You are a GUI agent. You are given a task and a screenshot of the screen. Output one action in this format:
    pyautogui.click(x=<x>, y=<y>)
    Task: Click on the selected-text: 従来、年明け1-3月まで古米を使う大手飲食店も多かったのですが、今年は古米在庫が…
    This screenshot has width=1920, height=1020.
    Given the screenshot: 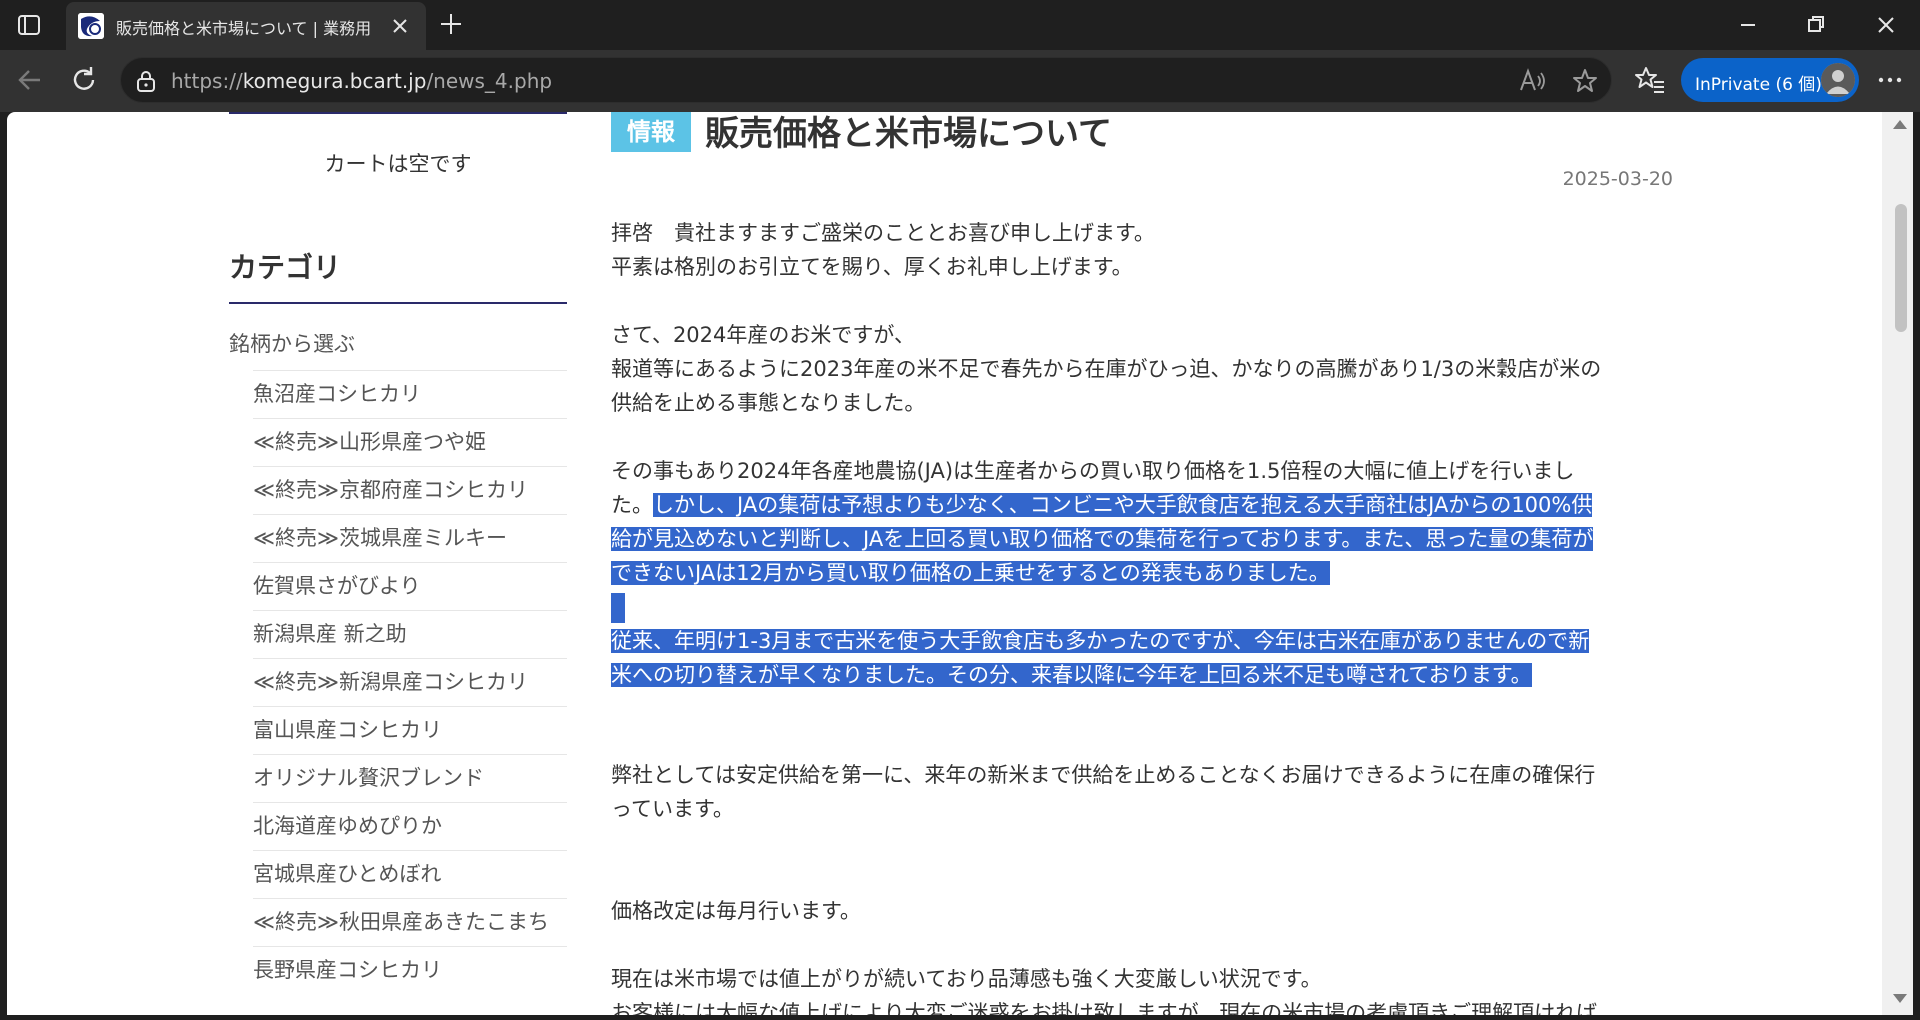 What is the action you would take?
    pyautogui.click(x=1100, y=641)
    